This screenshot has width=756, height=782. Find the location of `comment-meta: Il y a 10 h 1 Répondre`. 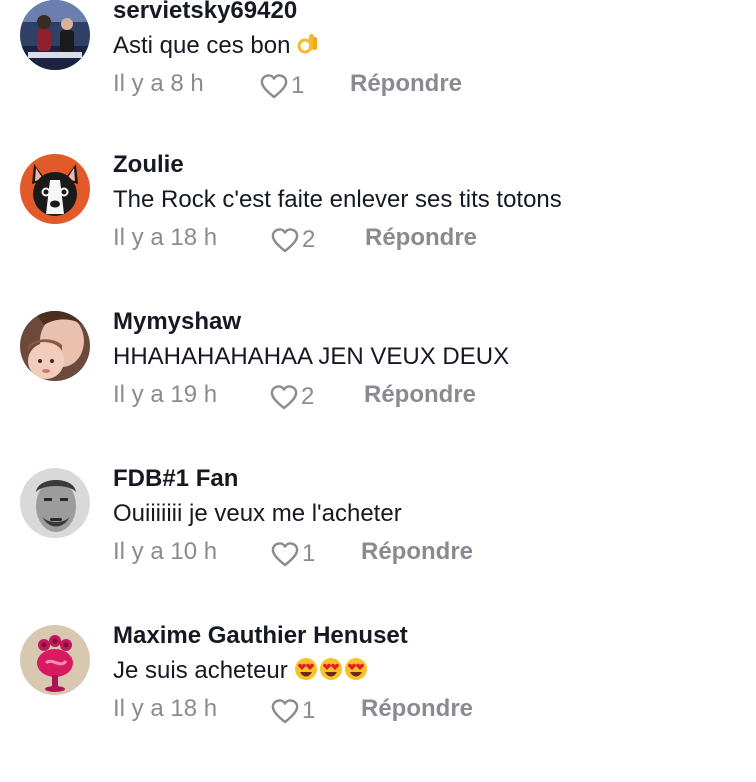

comment-meta: Il y a 10 h 1 Répondre is located at coordinates (393, 554).